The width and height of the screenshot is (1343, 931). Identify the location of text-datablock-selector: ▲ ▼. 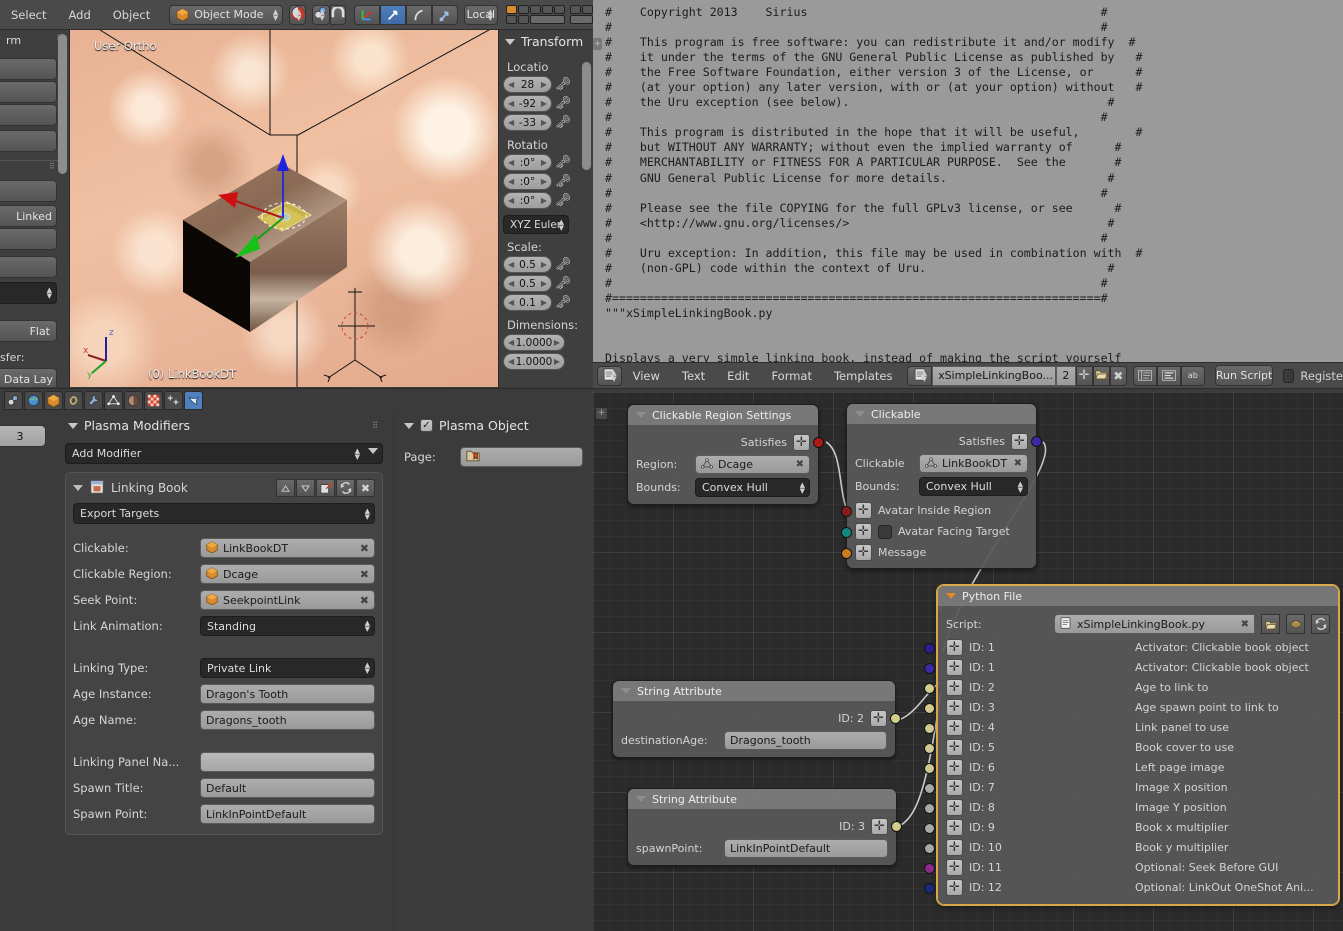
(920, 375).